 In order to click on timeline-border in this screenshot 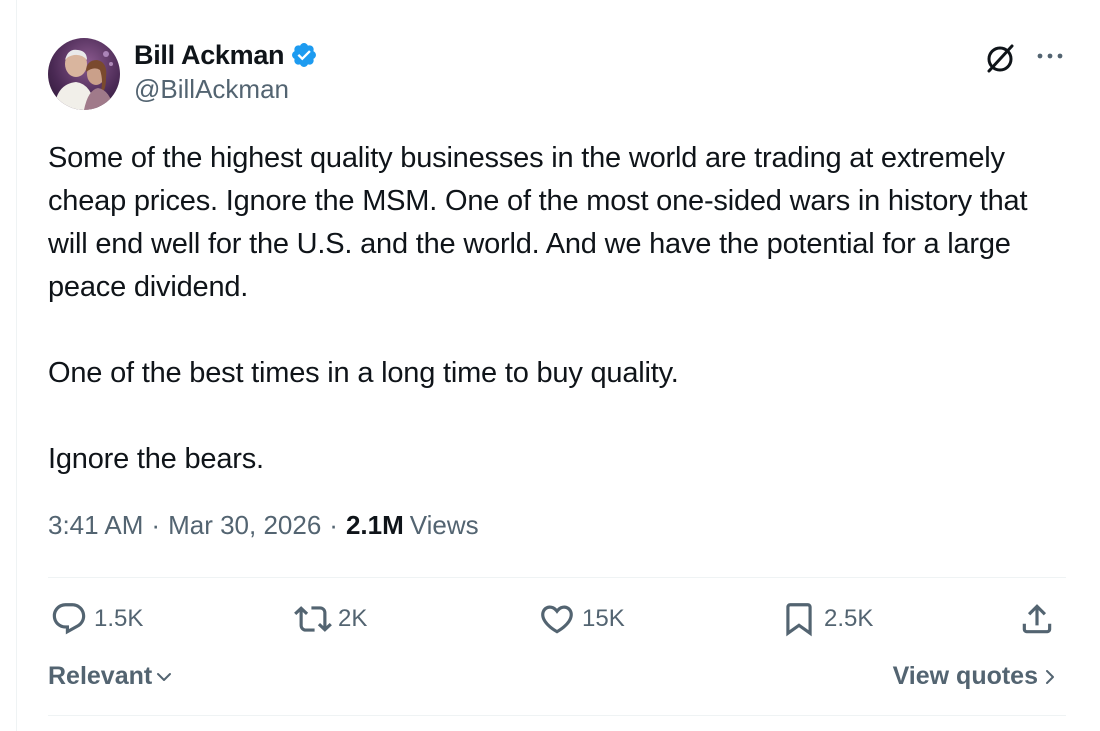, I will do `click(16, 365)`.